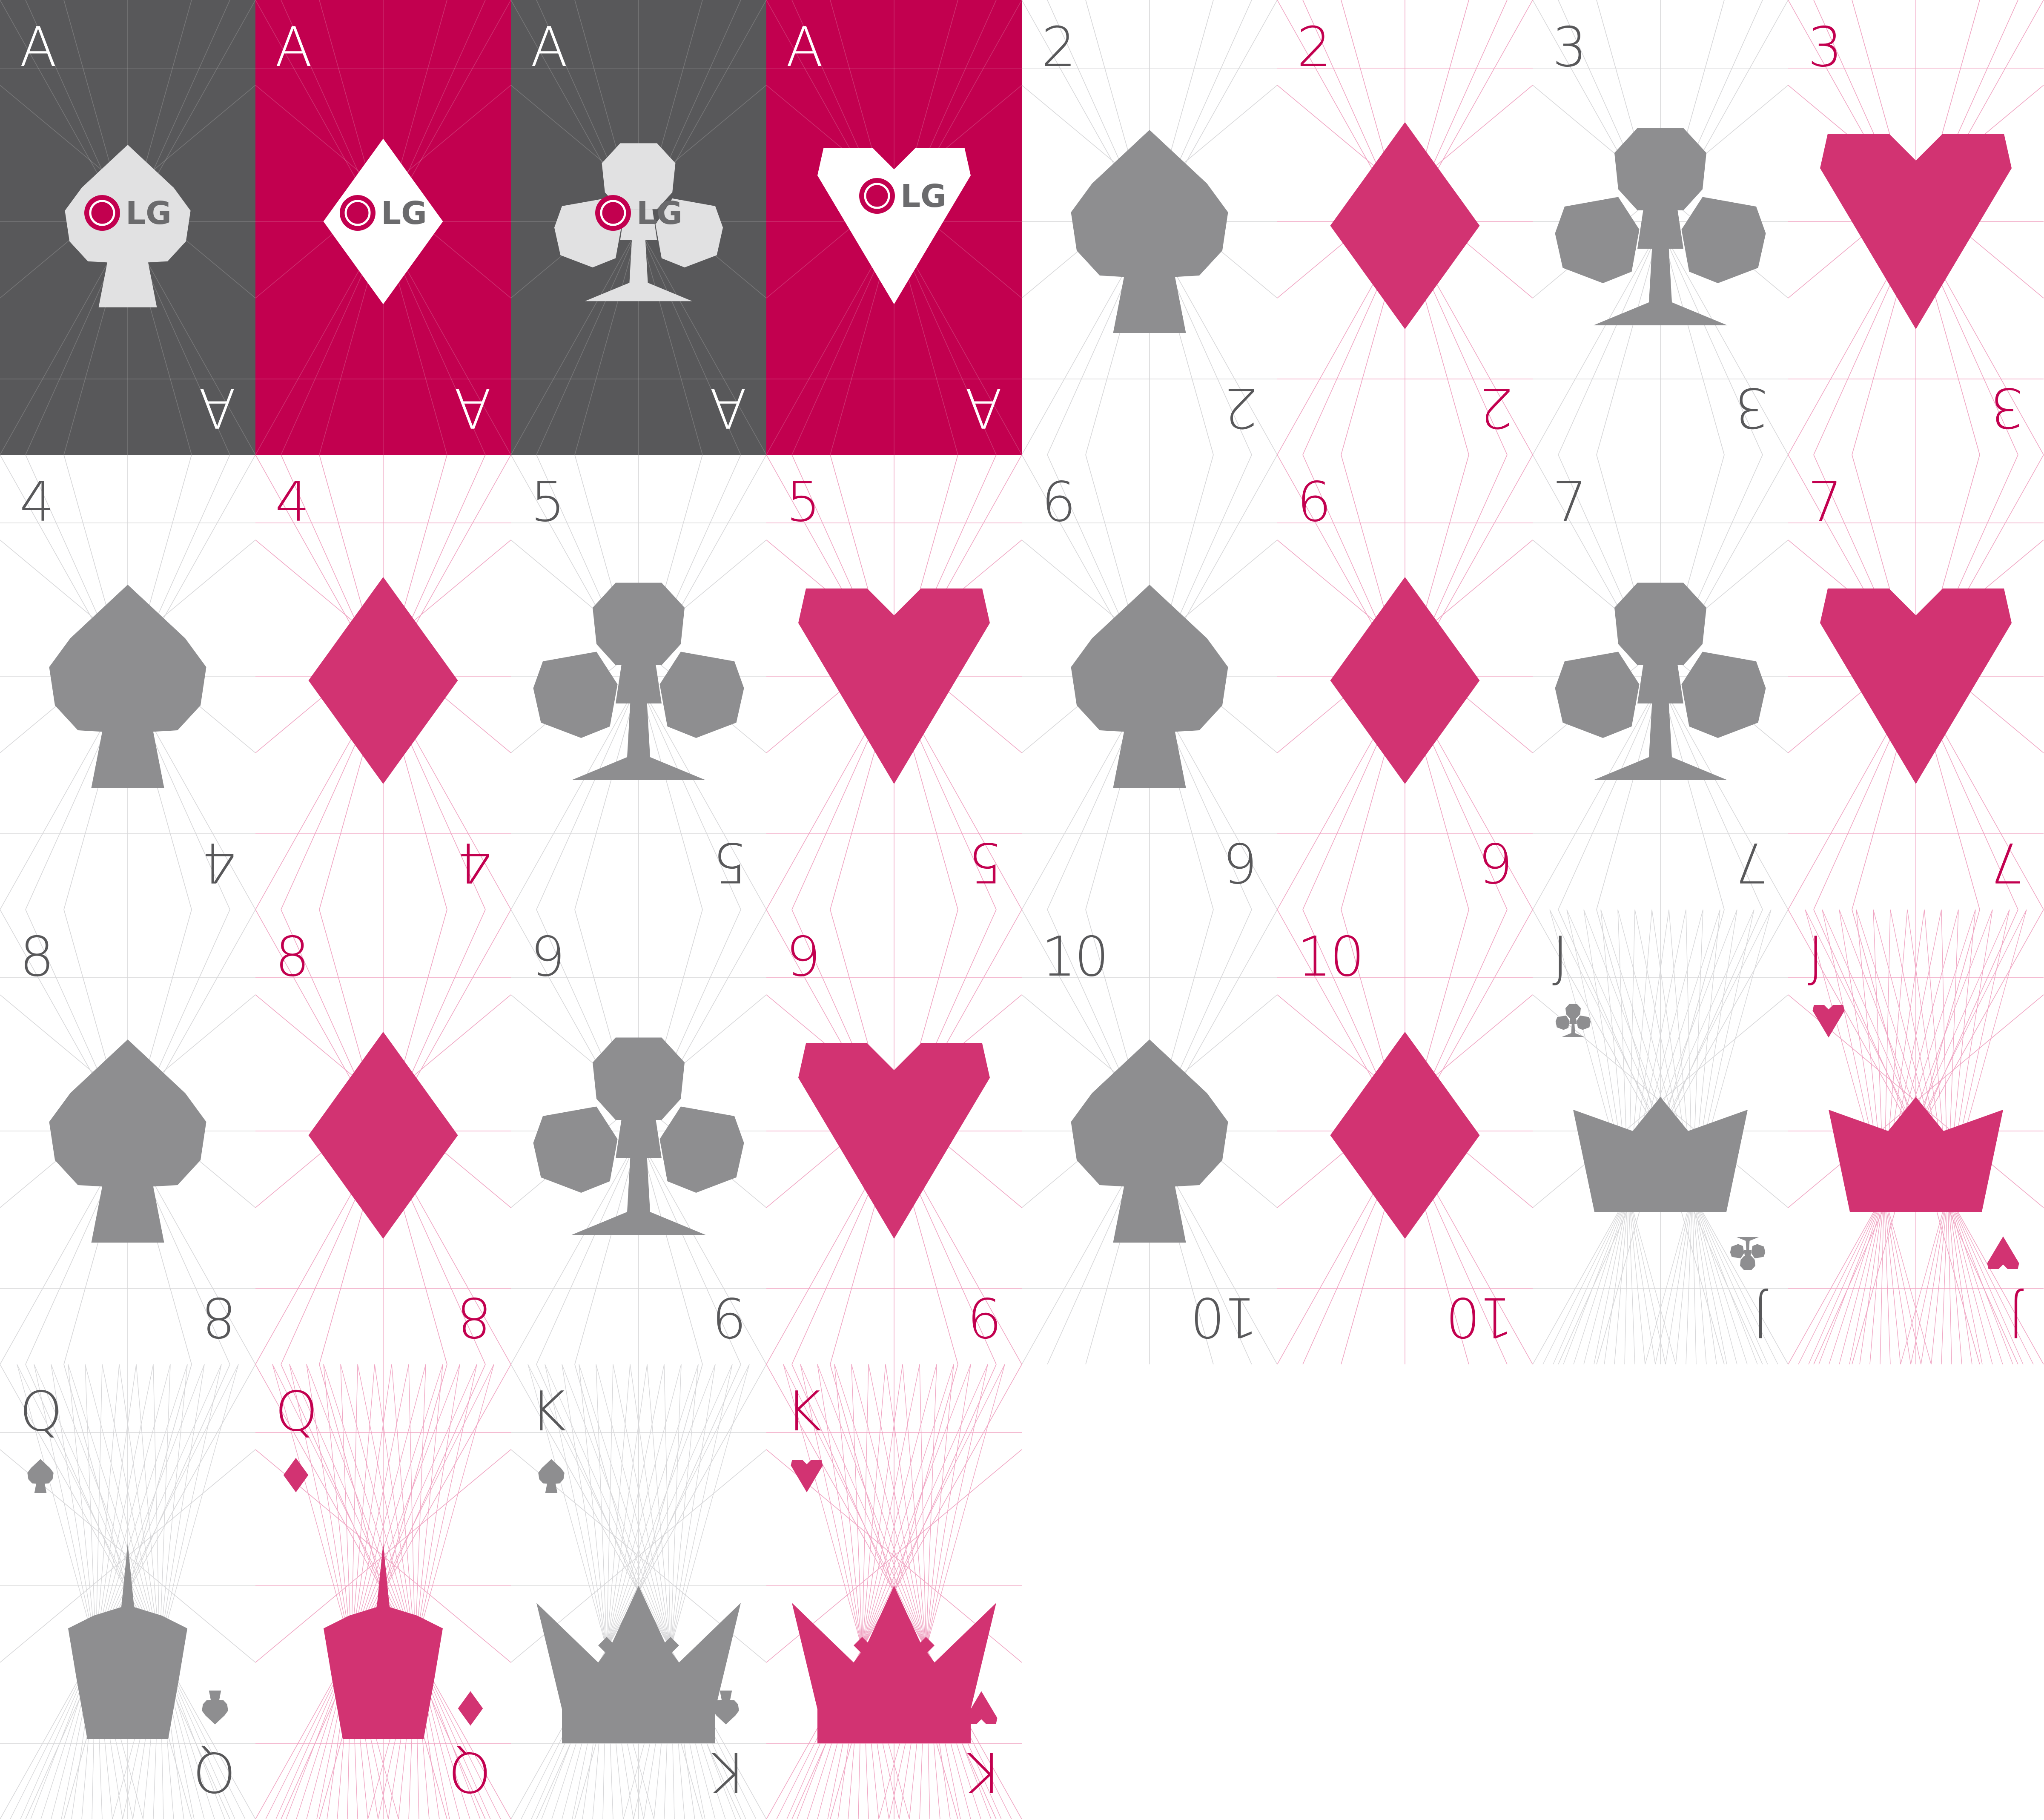 This screenshot has height=1820, width=2044. Describe the element at coordinates (1748, 1253) in the screenshot. I see `club-pip-icon` at that location.